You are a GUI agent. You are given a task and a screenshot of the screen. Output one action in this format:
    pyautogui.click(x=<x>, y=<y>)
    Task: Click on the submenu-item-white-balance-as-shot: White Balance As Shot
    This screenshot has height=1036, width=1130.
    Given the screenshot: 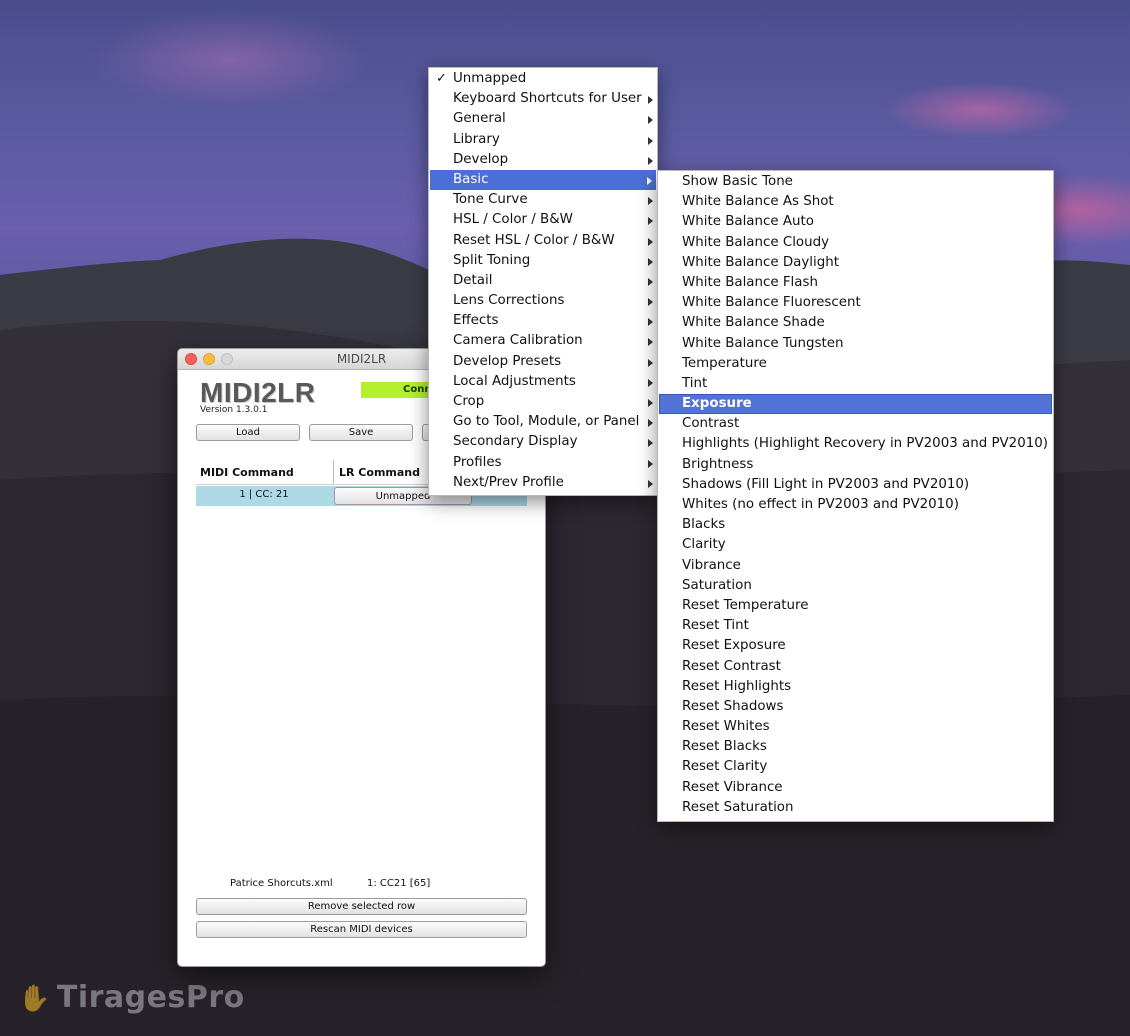 What is the action you would take?
    pyautogui.click(x=855, y=202)
    